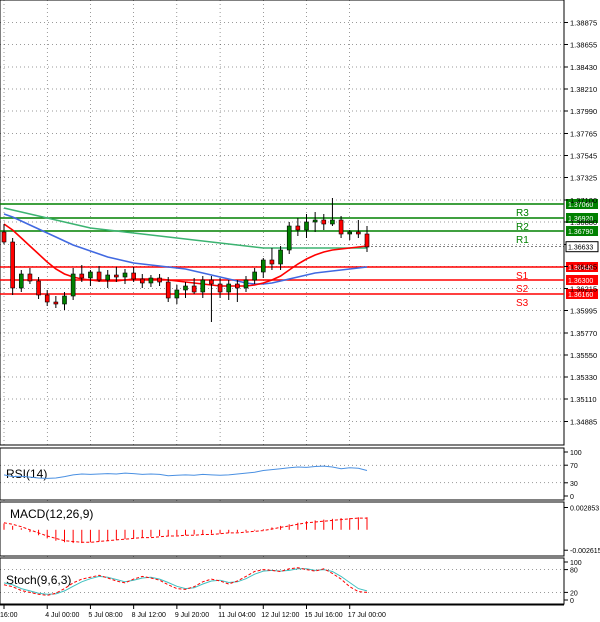 This screenshot has height=622, width=600. What do you see at coordinates (324, 615) in the screenshot?
I see `x-tick-label: 15 Jul 16:00` at bounding box center [324, 615].